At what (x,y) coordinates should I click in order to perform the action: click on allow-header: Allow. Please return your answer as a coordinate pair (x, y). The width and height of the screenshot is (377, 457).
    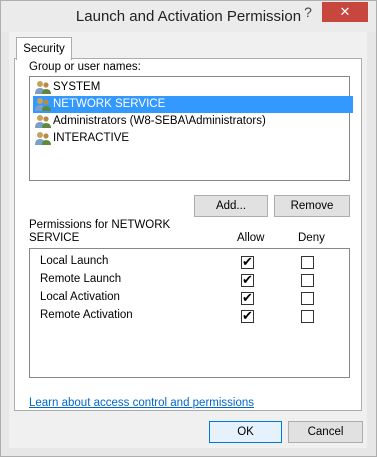
    Looking at the image, I should click on (251, 238).